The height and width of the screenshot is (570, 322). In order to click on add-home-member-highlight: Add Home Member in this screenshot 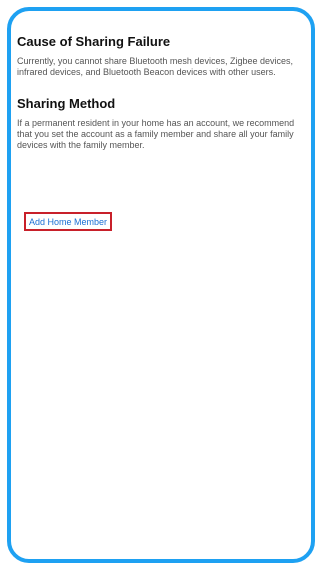, I will do `click(68, 221)`.